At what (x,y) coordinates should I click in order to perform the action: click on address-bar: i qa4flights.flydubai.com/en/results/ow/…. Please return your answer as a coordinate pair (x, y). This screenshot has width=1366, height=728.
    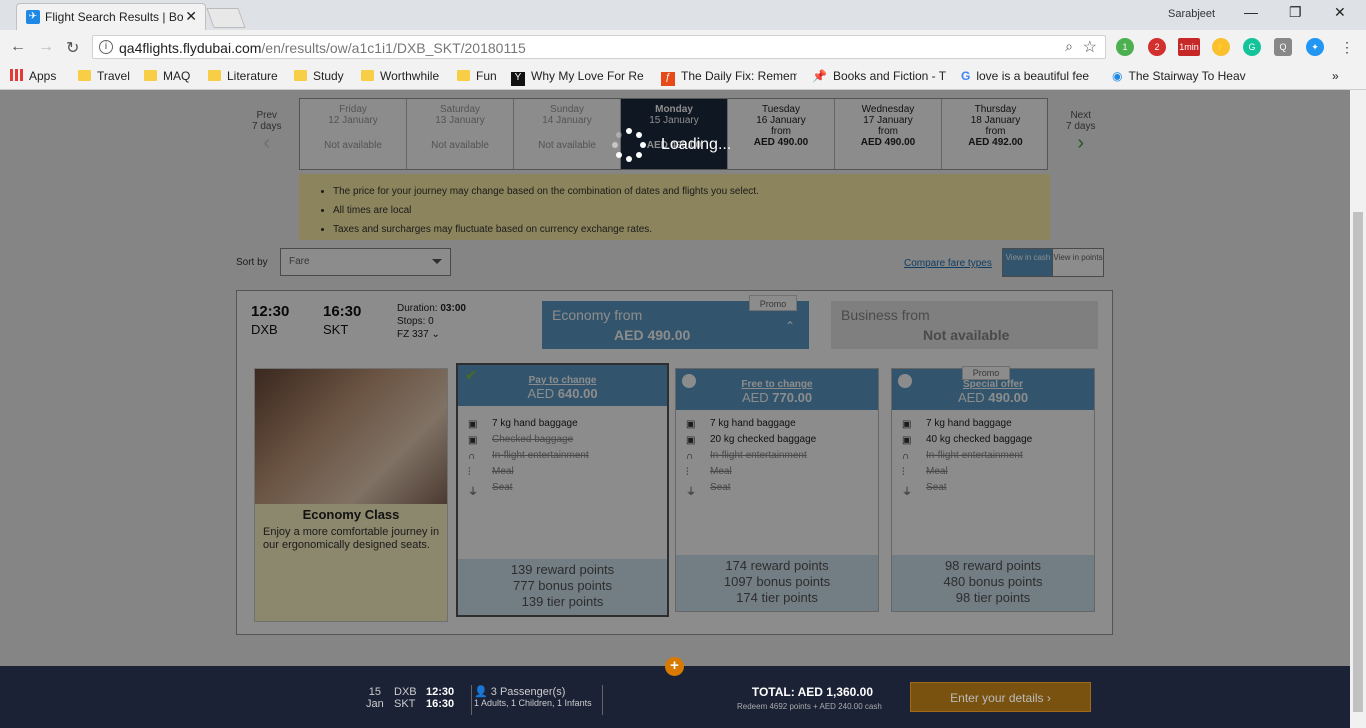
    Looking at the image, I should click on (599, 47).